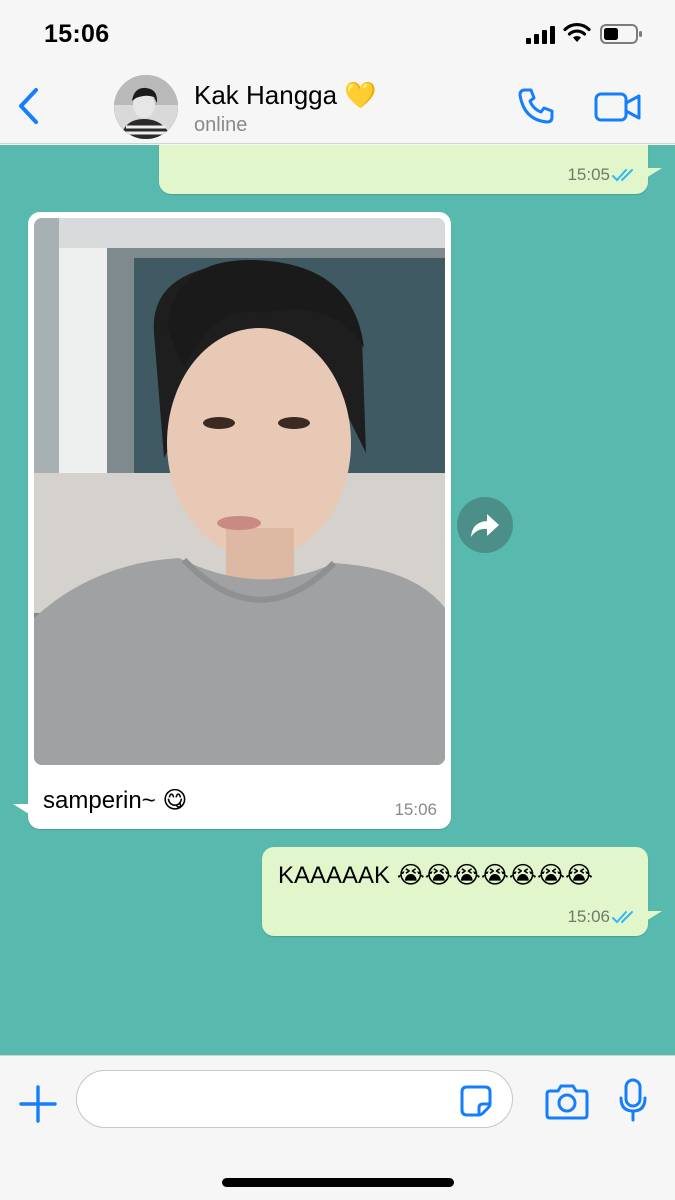 This screenshot has height=1200, width=675. What do you see at coordinates (337, 35) in the screenshot?
I see `status-bar: 15:06` at bounding box center [337, 35].